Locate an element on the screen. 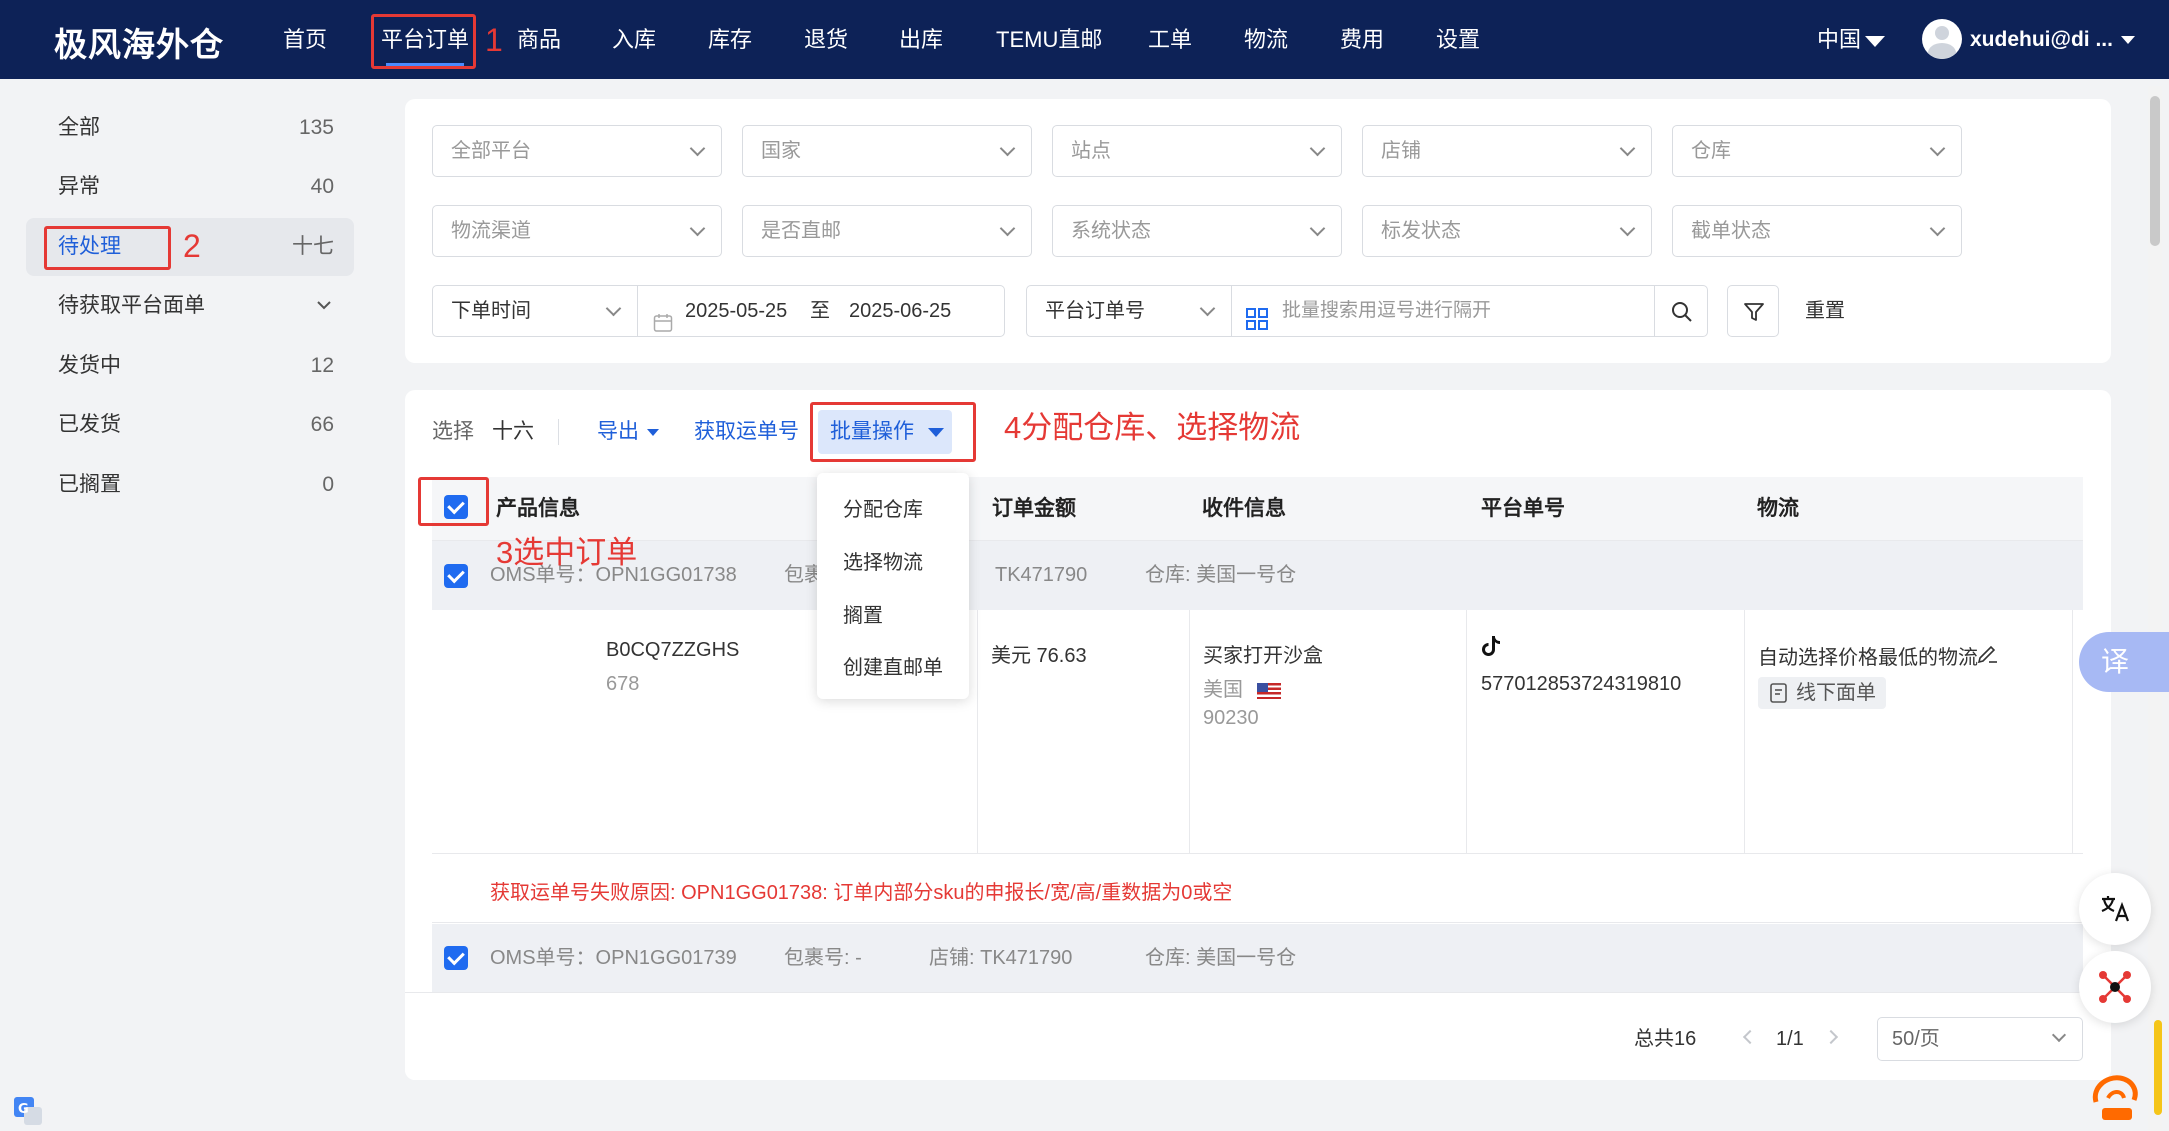 Image resolution: width=2169 pixels, height=1131 pixels. shop-value: TK471790 is located at coordinates (1041, 575).